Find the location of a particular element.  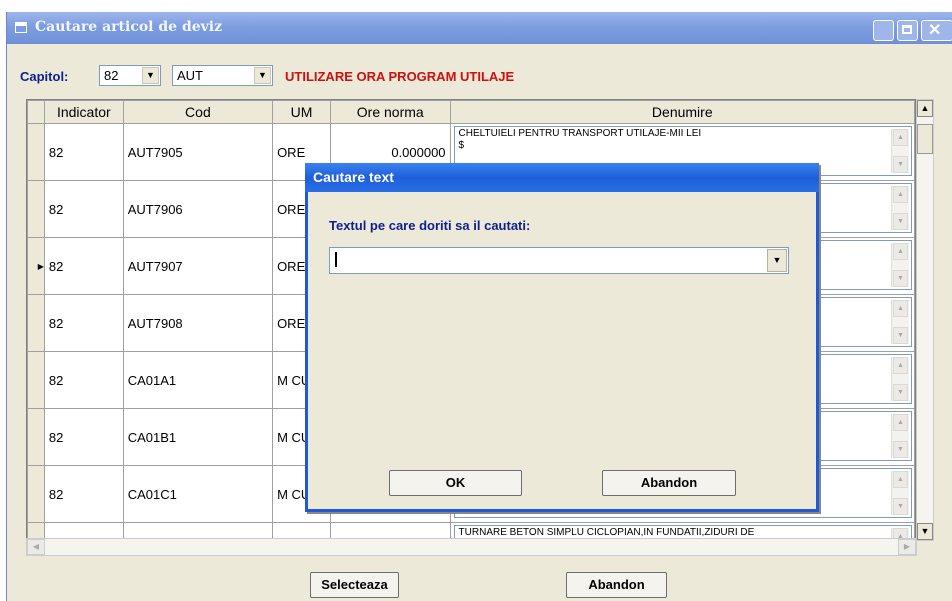

window-icon is located at coordinates (21, 27).